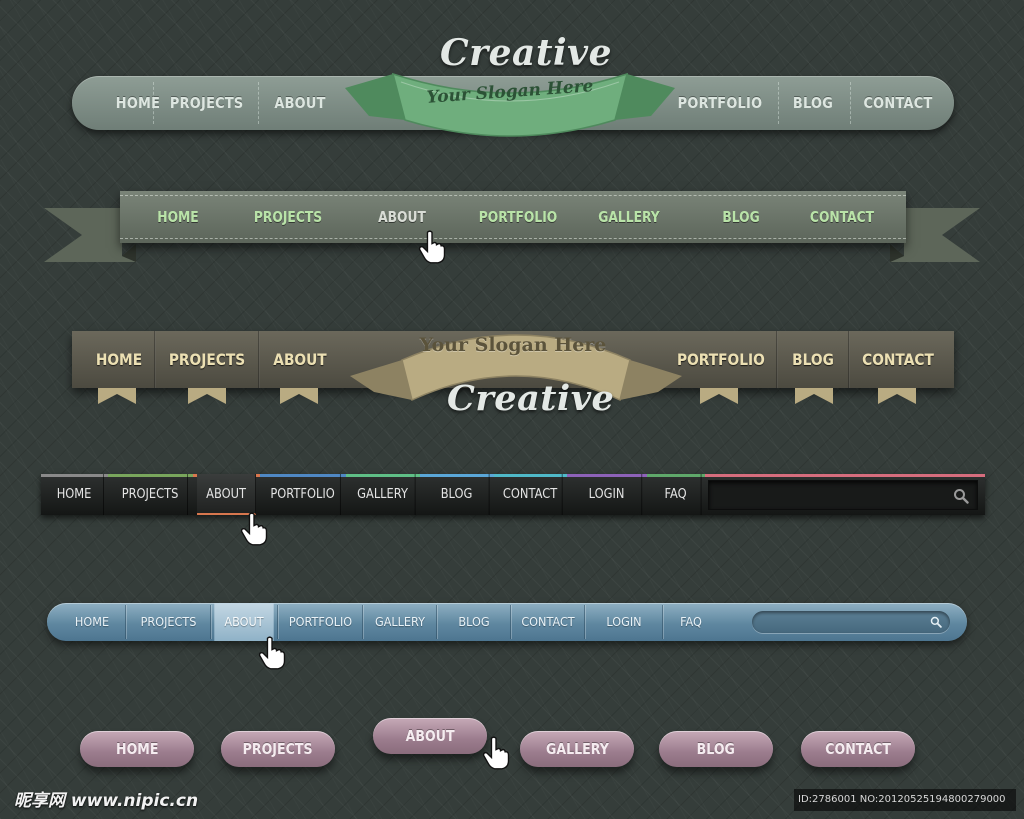 This screenshot has height=819, width=1024. Describe the element at coordinates (178, 217) in the screenshot. I see `nav2-item-home: HOME` at that location.